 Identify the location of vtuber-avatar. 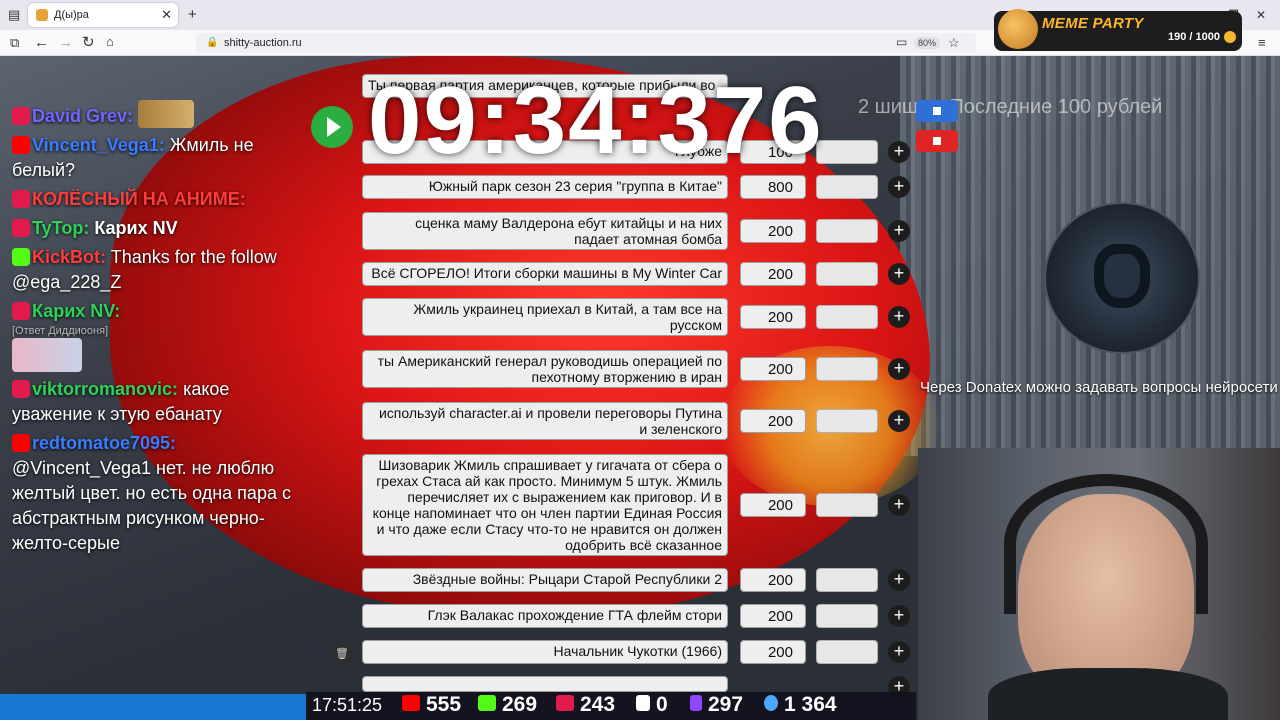
(1122, 278).